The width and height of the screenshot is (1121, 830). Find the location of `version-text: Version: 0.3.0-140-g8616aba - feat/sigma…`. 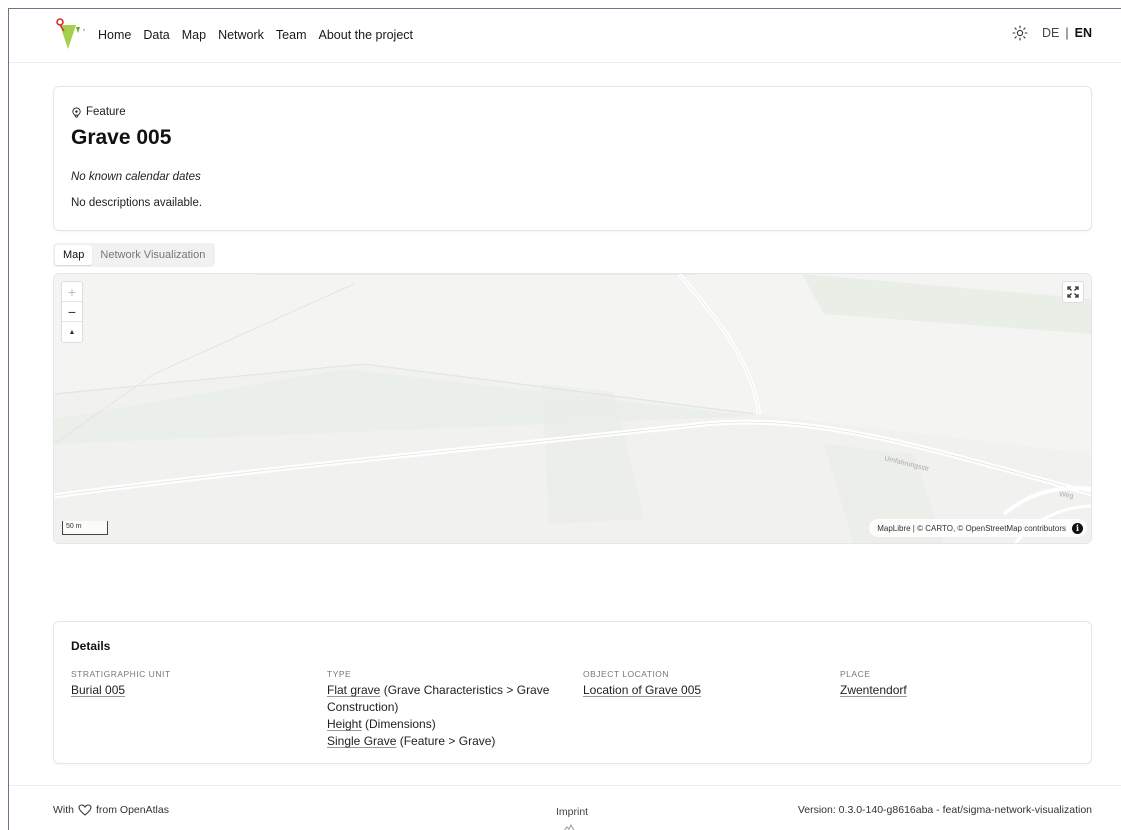

version-text: Version: 0.3.0-140-g8616aba - feat/sigma… is located at coordinates (944, 810).